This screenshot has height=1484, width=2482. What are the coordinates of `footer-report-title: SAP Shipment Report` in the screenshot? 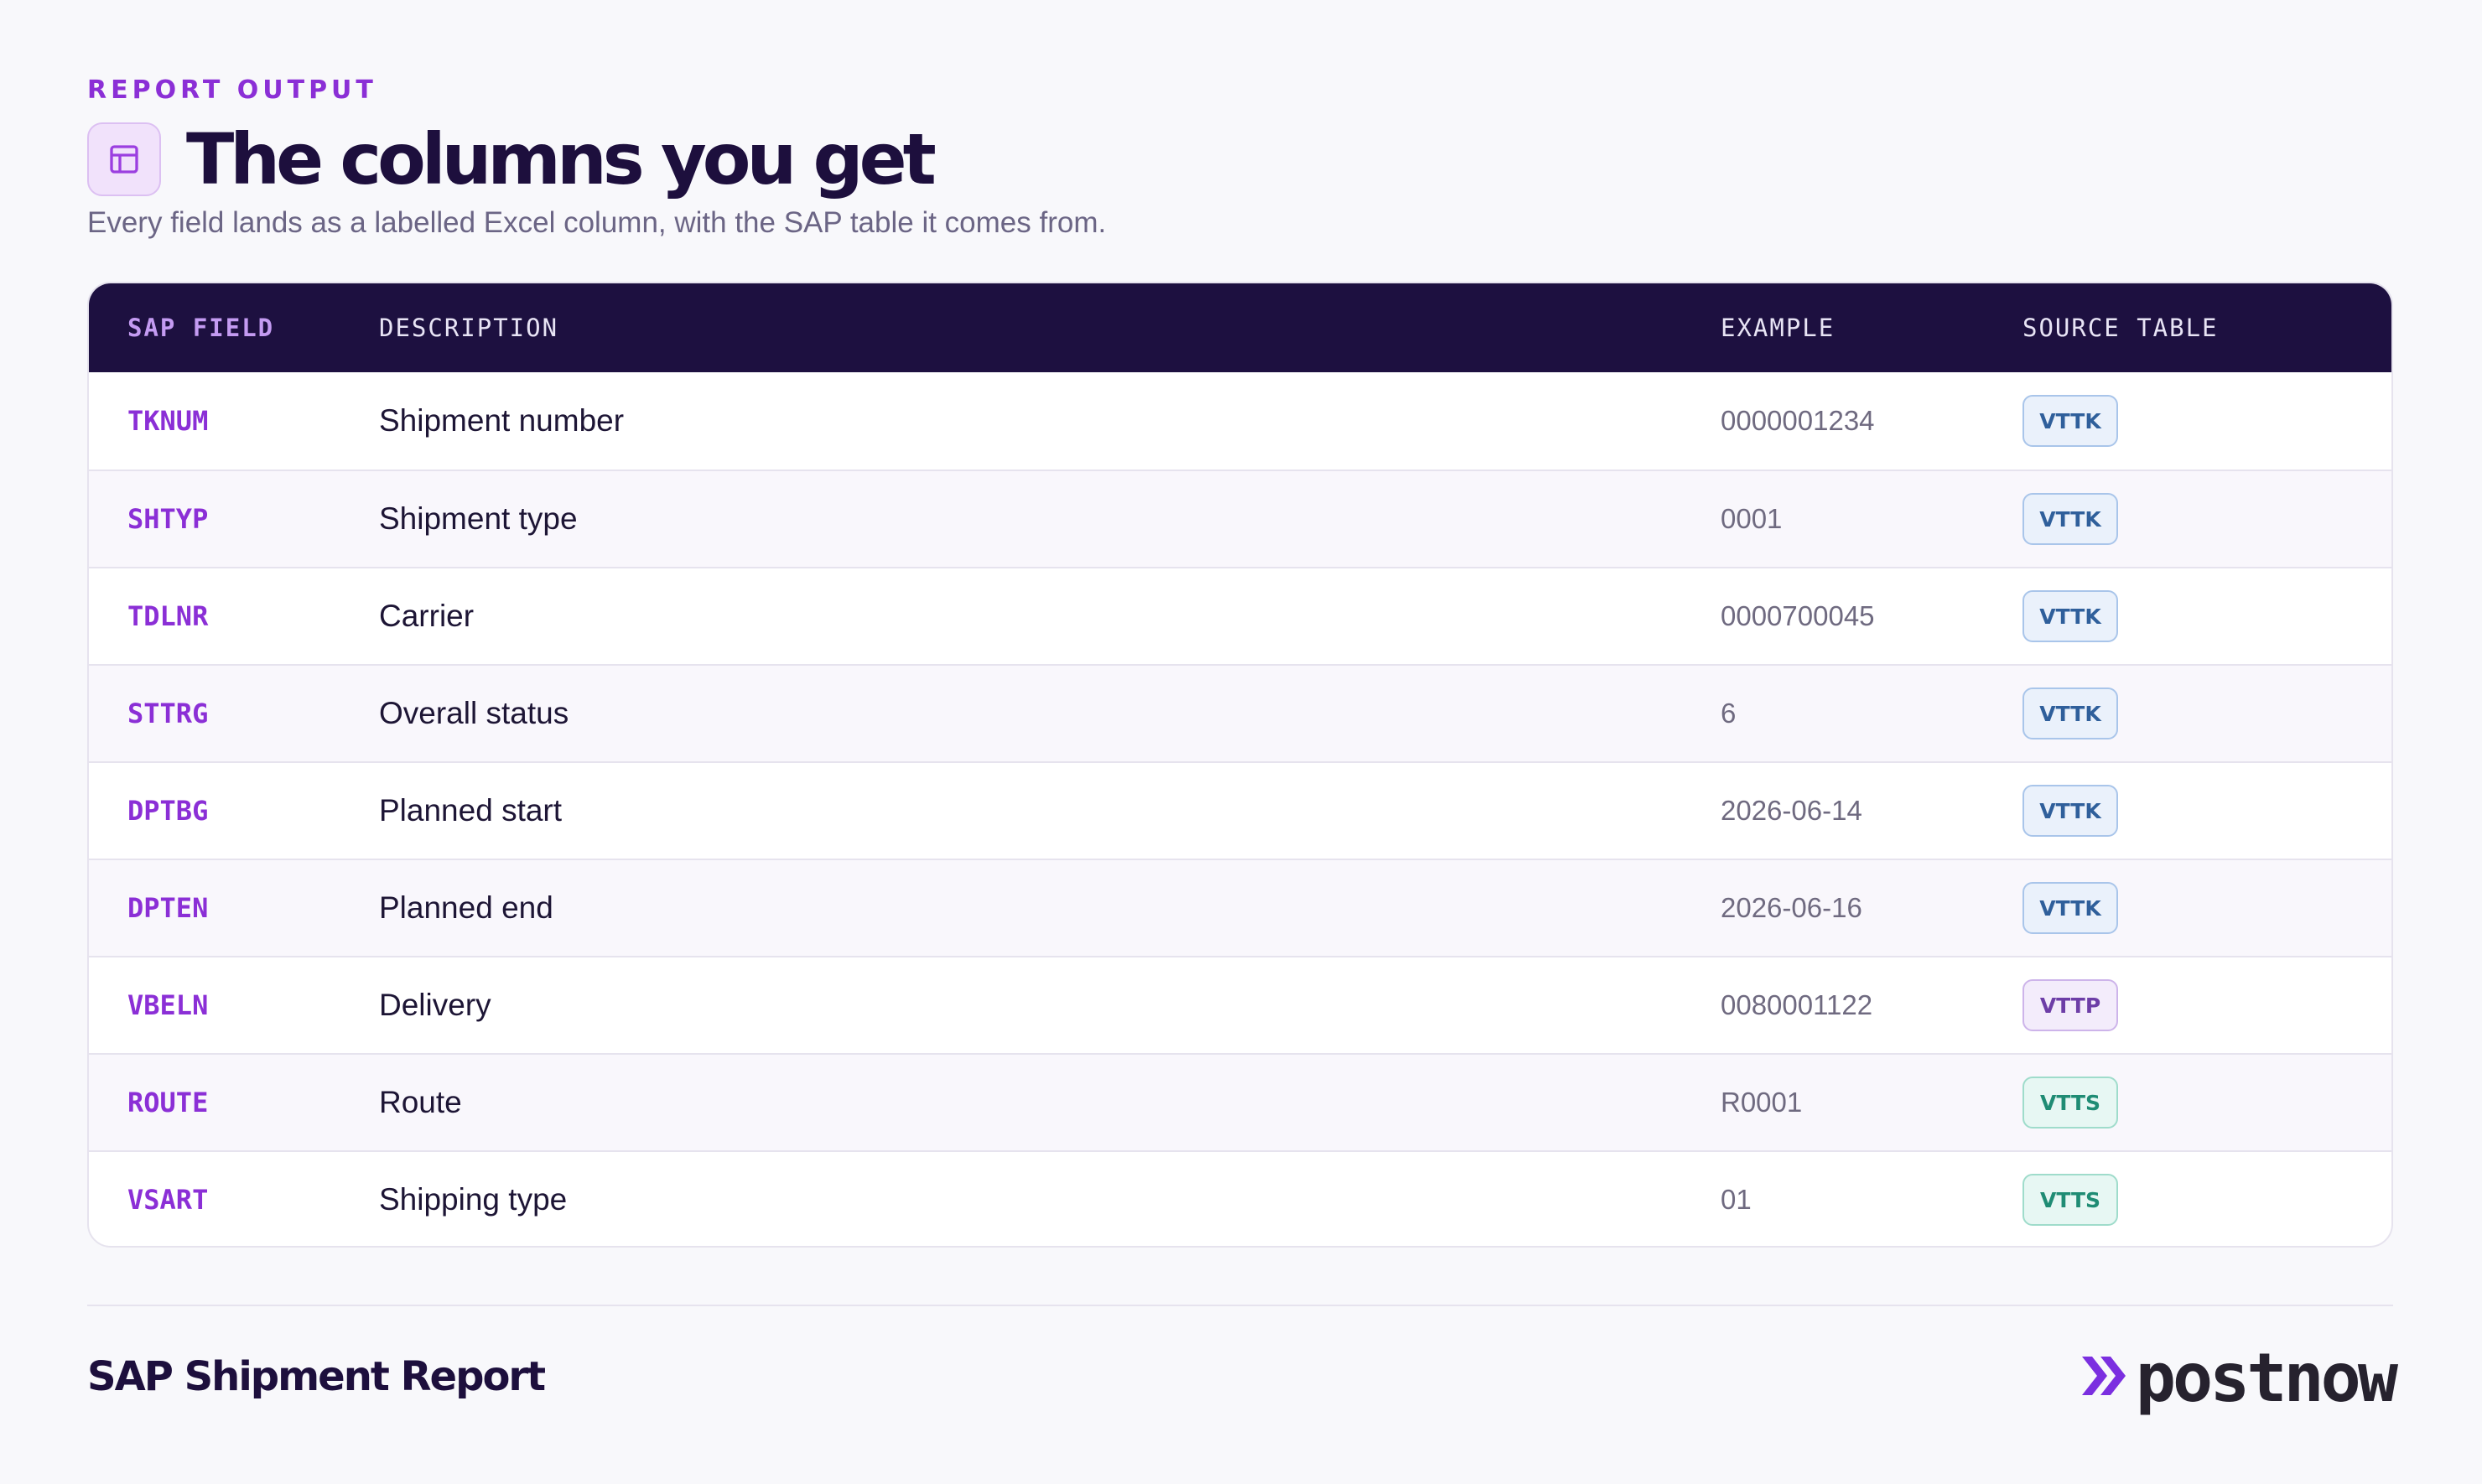 It's located at (317, 1376).